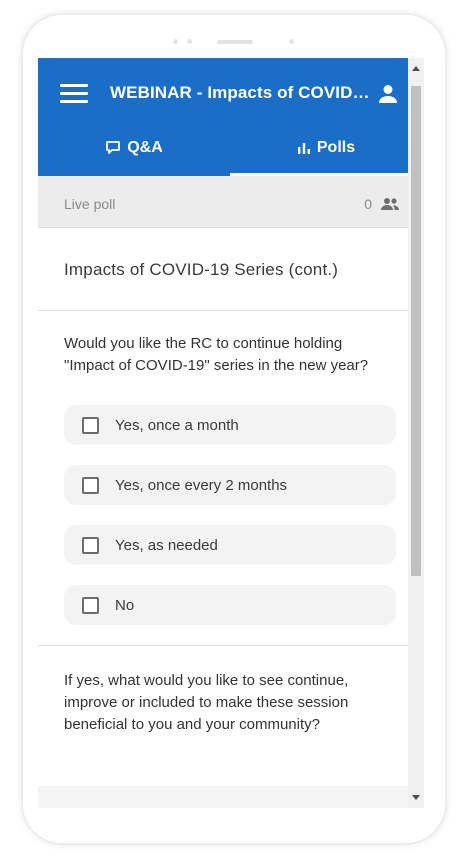 This screenshot has width=464, height=856. What do you see at coordinates (304, 148) in the screenshot?
I see `bar-chart-icon` at bounding box center [304, 148].